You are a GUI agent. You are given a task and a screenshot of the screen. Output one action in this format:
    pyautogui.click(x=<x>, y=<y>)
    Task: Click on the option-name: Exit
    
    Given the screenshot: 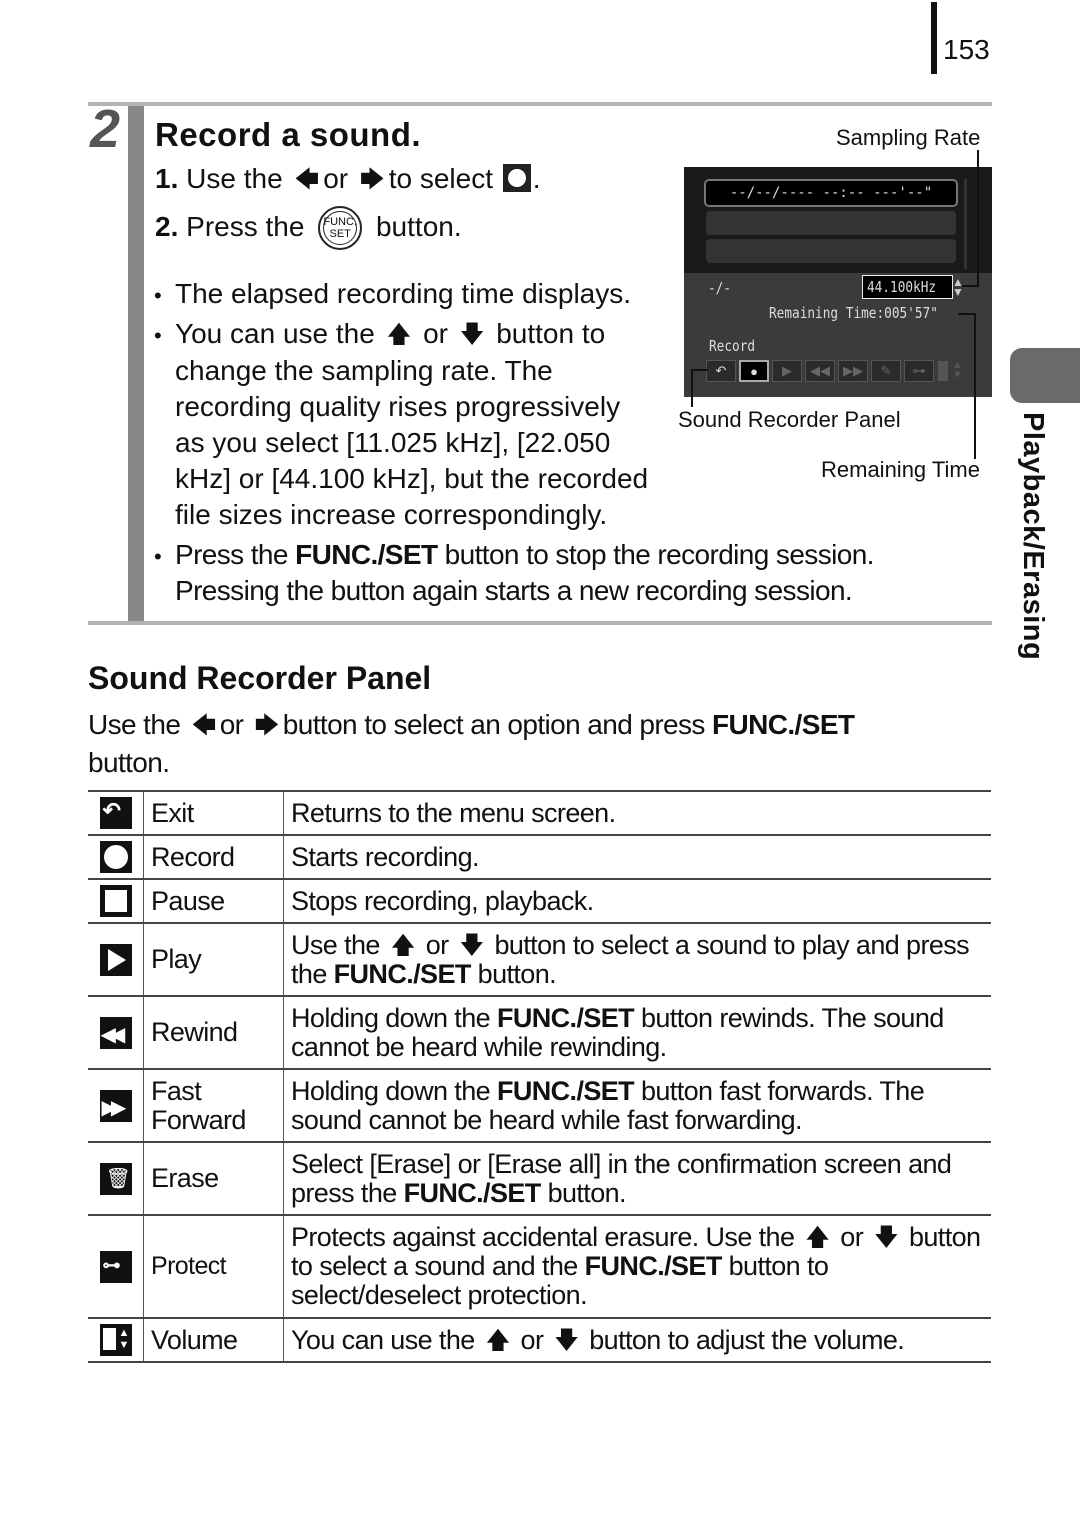 What is the action you would take?
    pyautogui.click(x=213, y=813)
    